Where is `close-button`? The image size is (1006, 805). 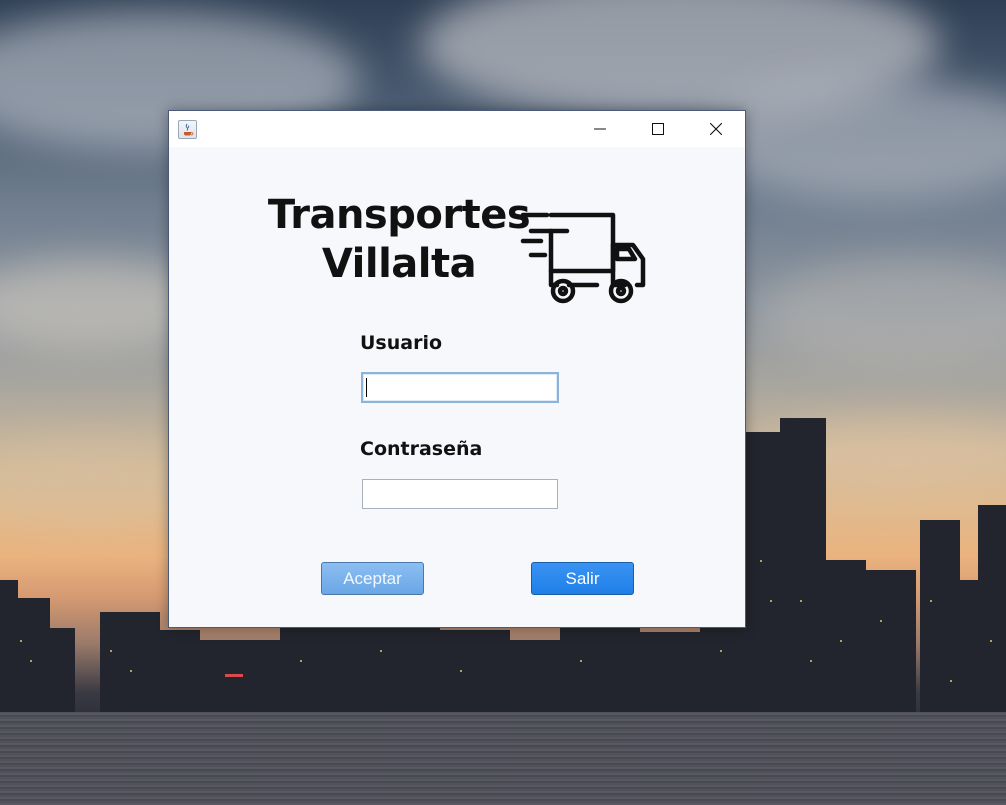 close-button is located at coordinates (716, 129).